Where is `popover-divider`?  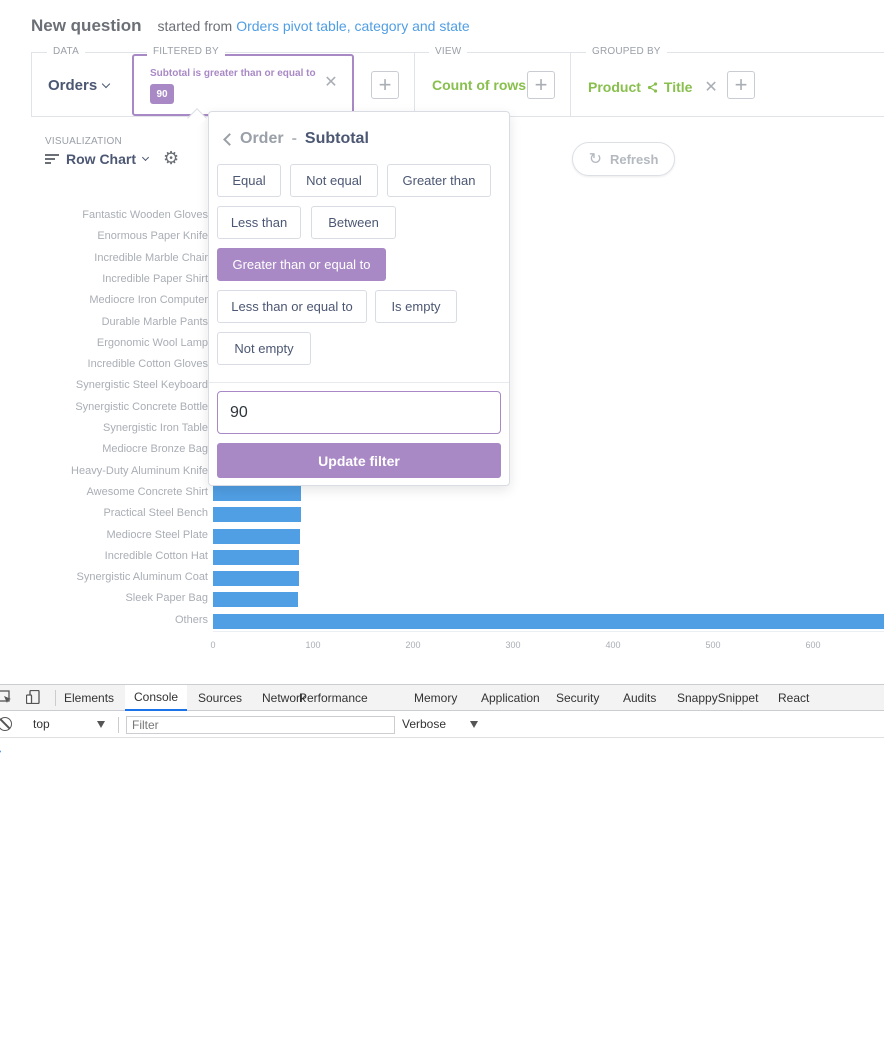 popover-divider is located at coordinates (359, 382).